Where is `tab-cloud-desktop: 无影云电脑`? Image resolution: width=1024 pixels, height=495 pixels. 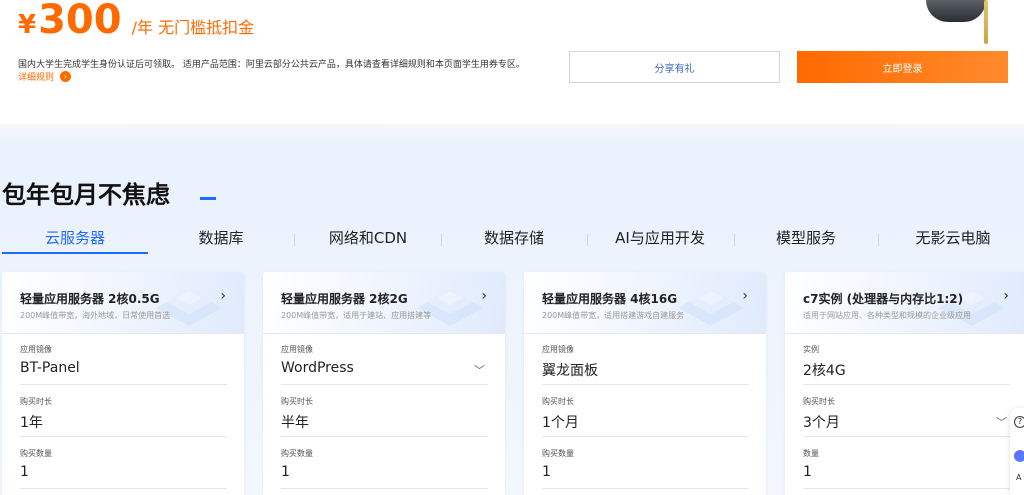 tab-cloud-desktop: 无影云电脑 is located at coordinates (953, 241).